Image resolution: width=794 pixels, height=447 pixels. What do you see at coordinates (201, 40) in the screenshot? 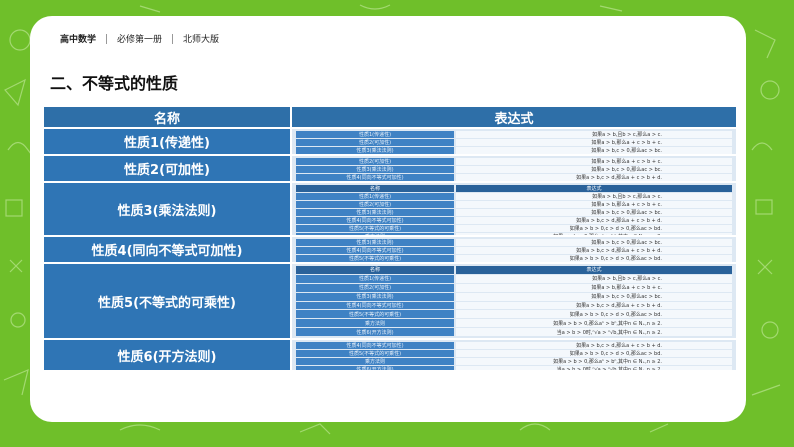
I see `publisher-label: 北师大版` at bounding box center [201, 40].